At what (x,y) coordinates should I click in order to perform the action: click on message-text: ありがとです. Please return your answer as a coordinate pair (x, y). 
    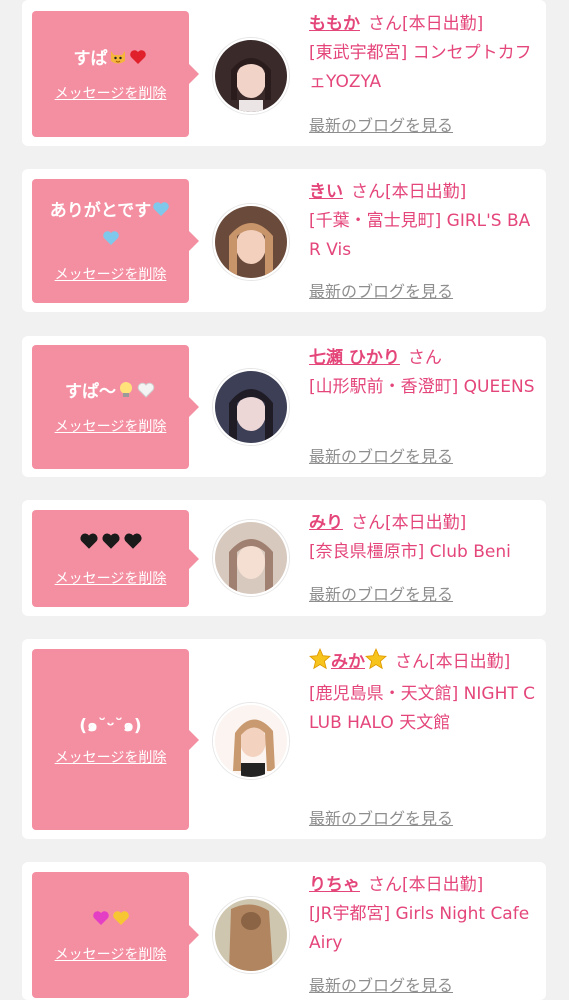
    Looking at the image, I should click on (111, 227).